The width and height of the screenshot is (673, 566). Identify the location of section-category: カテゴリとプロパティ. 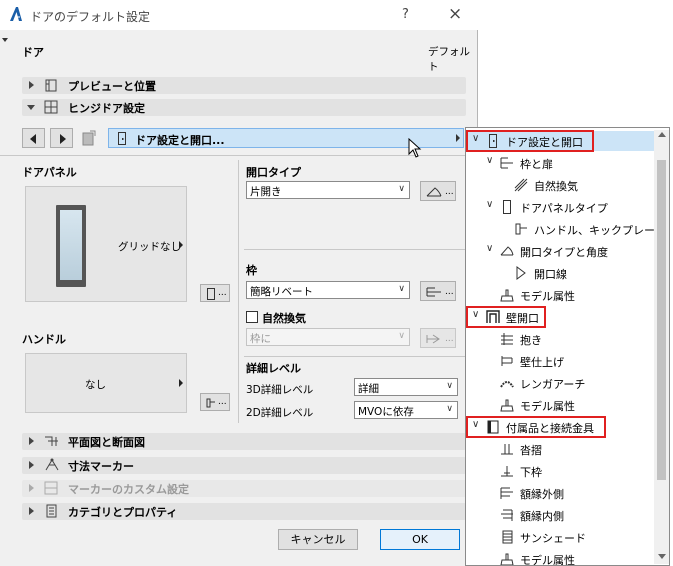
(244, 511).